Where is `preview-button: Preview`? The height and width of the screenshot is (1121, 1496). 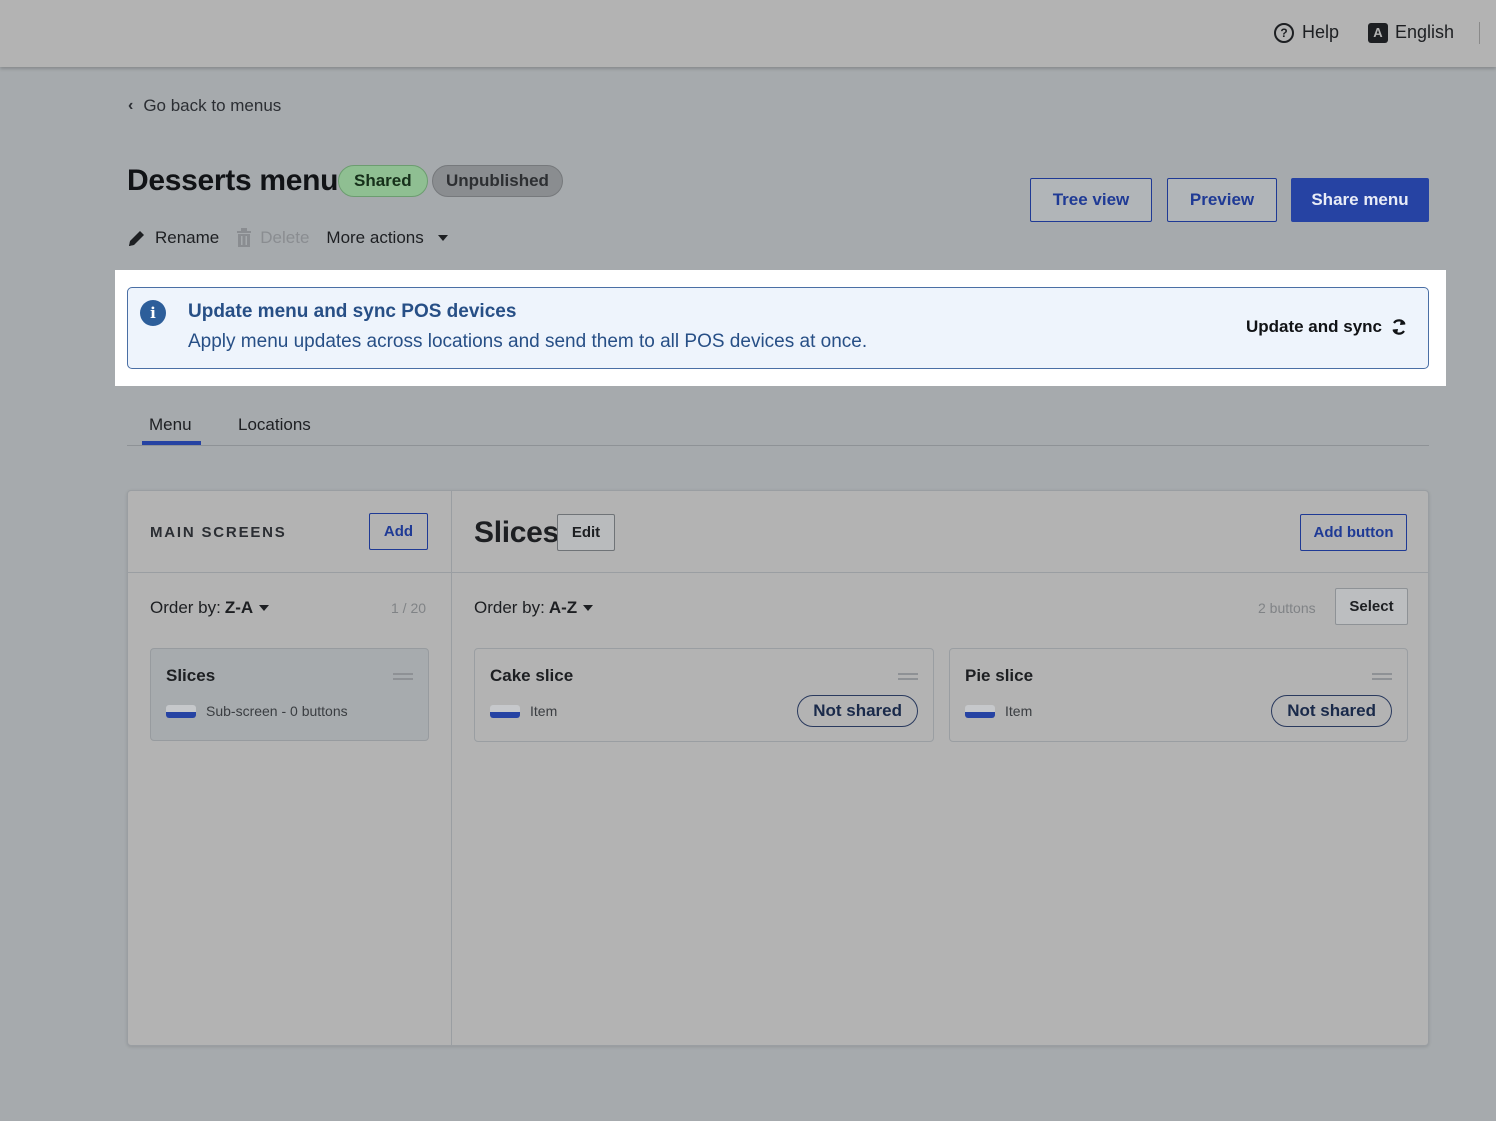 preview-button: Preview is located at coordinates (1222, 200).